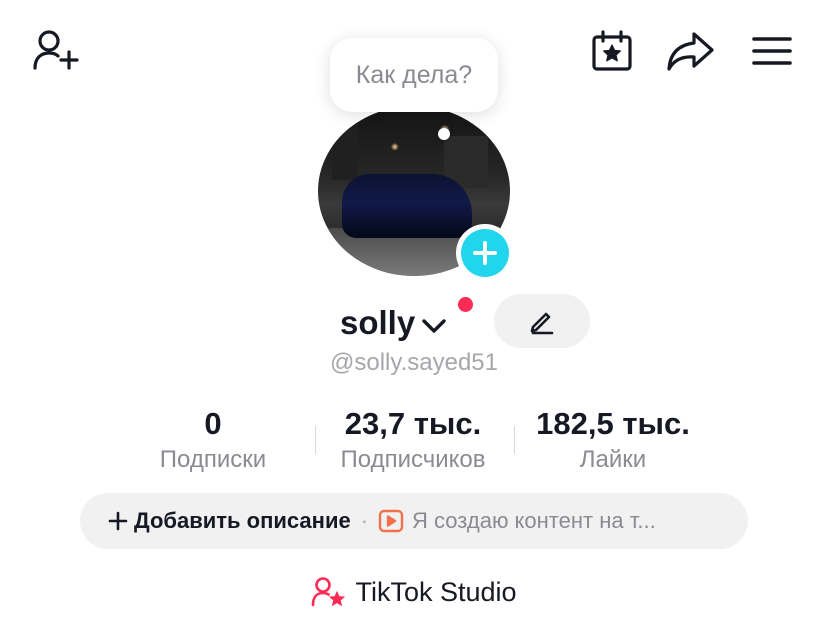 The image size is (828, 629). I want to click on display-name: solly, so click(377, 323).